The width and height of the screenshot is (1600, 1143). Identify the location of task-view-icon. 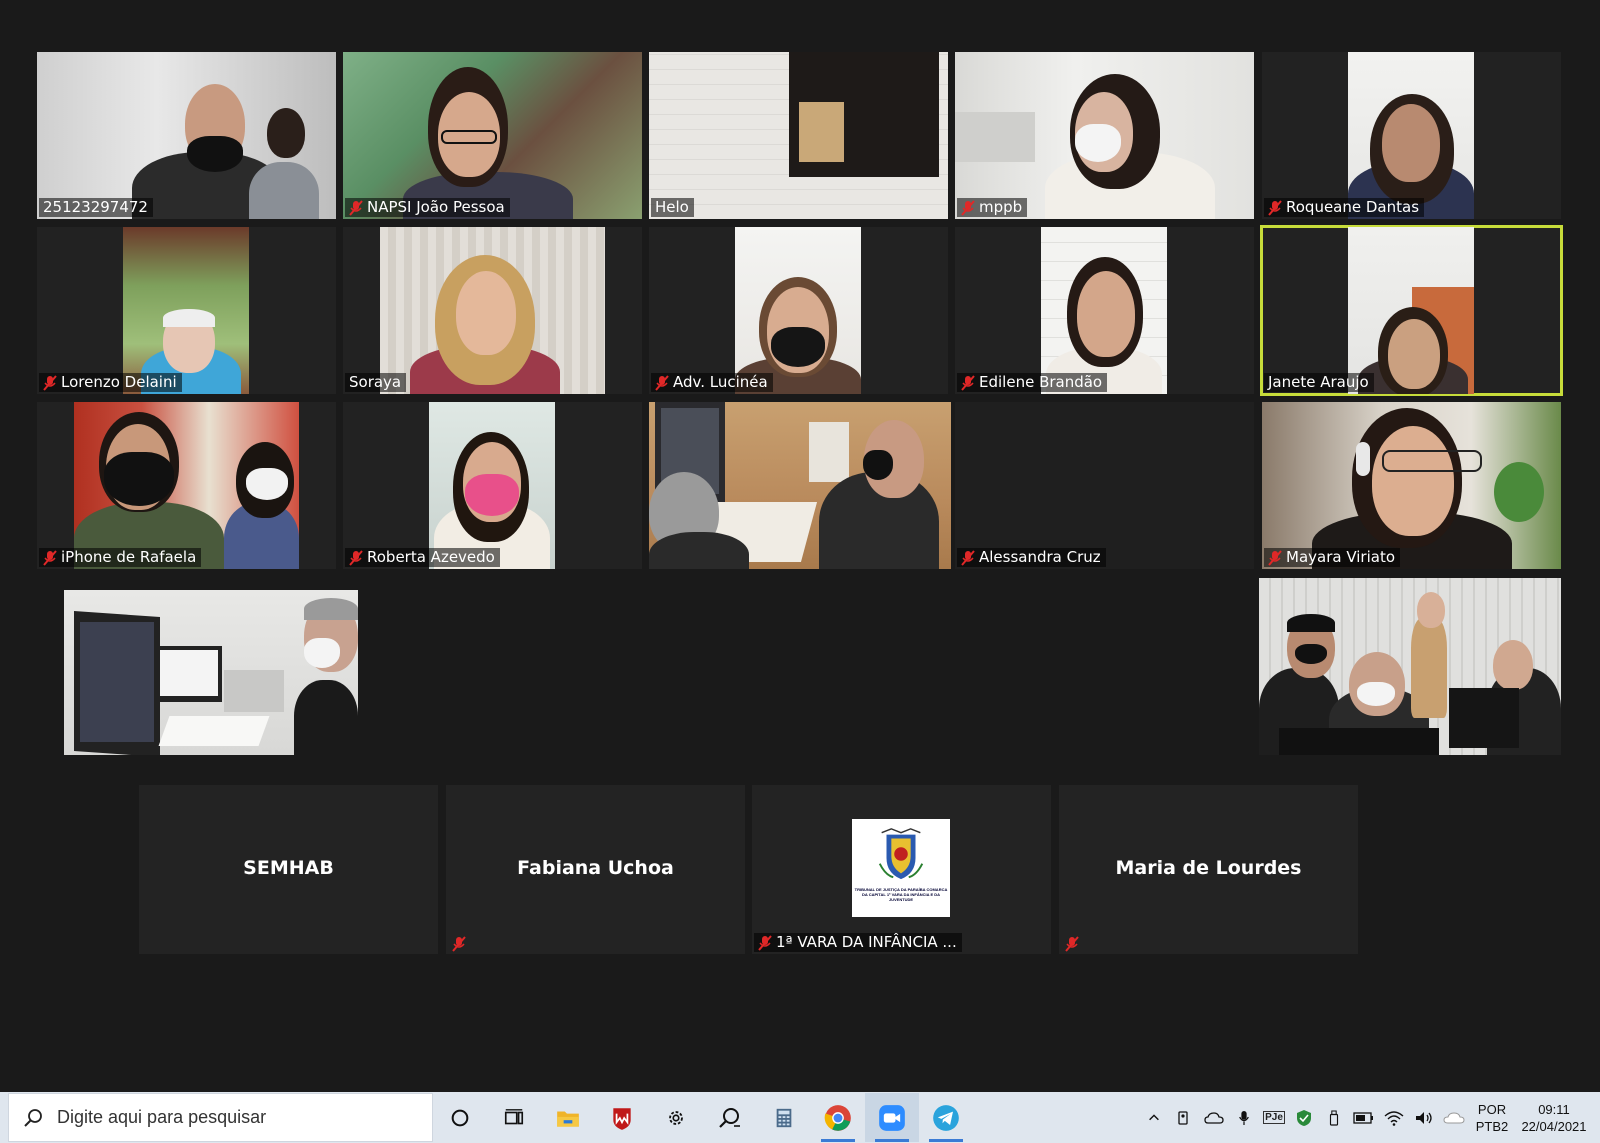
(514, 1117).